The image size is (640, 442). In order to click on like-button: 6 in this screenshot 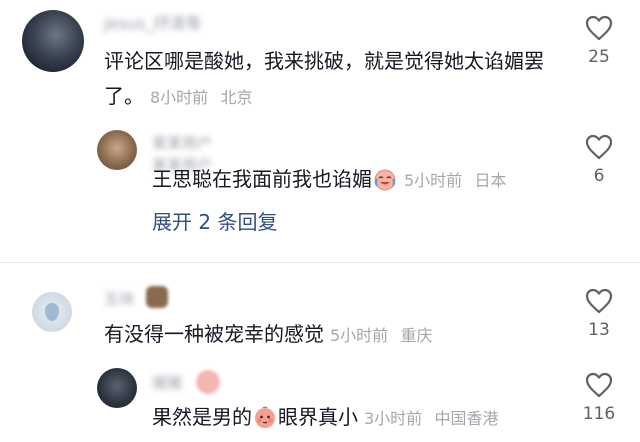, I will do `click(599, 160)`.